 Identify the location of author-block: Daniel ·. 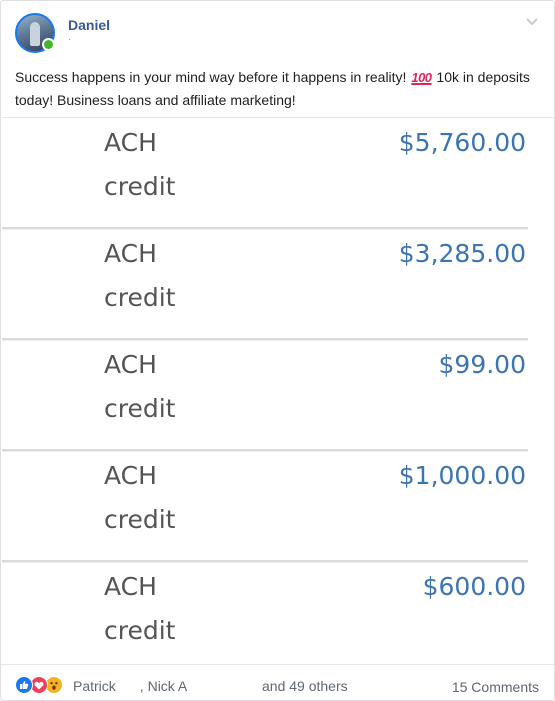
(89, 30).